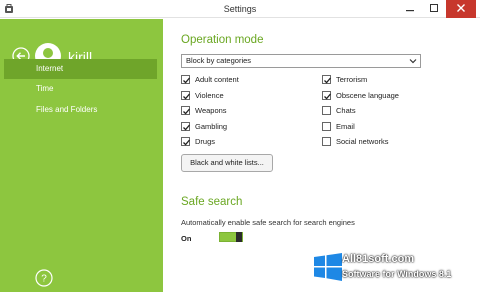 The width and height of the screenshot is (480, 292). I want to click on windows-logo-icon, so click(328, 267).